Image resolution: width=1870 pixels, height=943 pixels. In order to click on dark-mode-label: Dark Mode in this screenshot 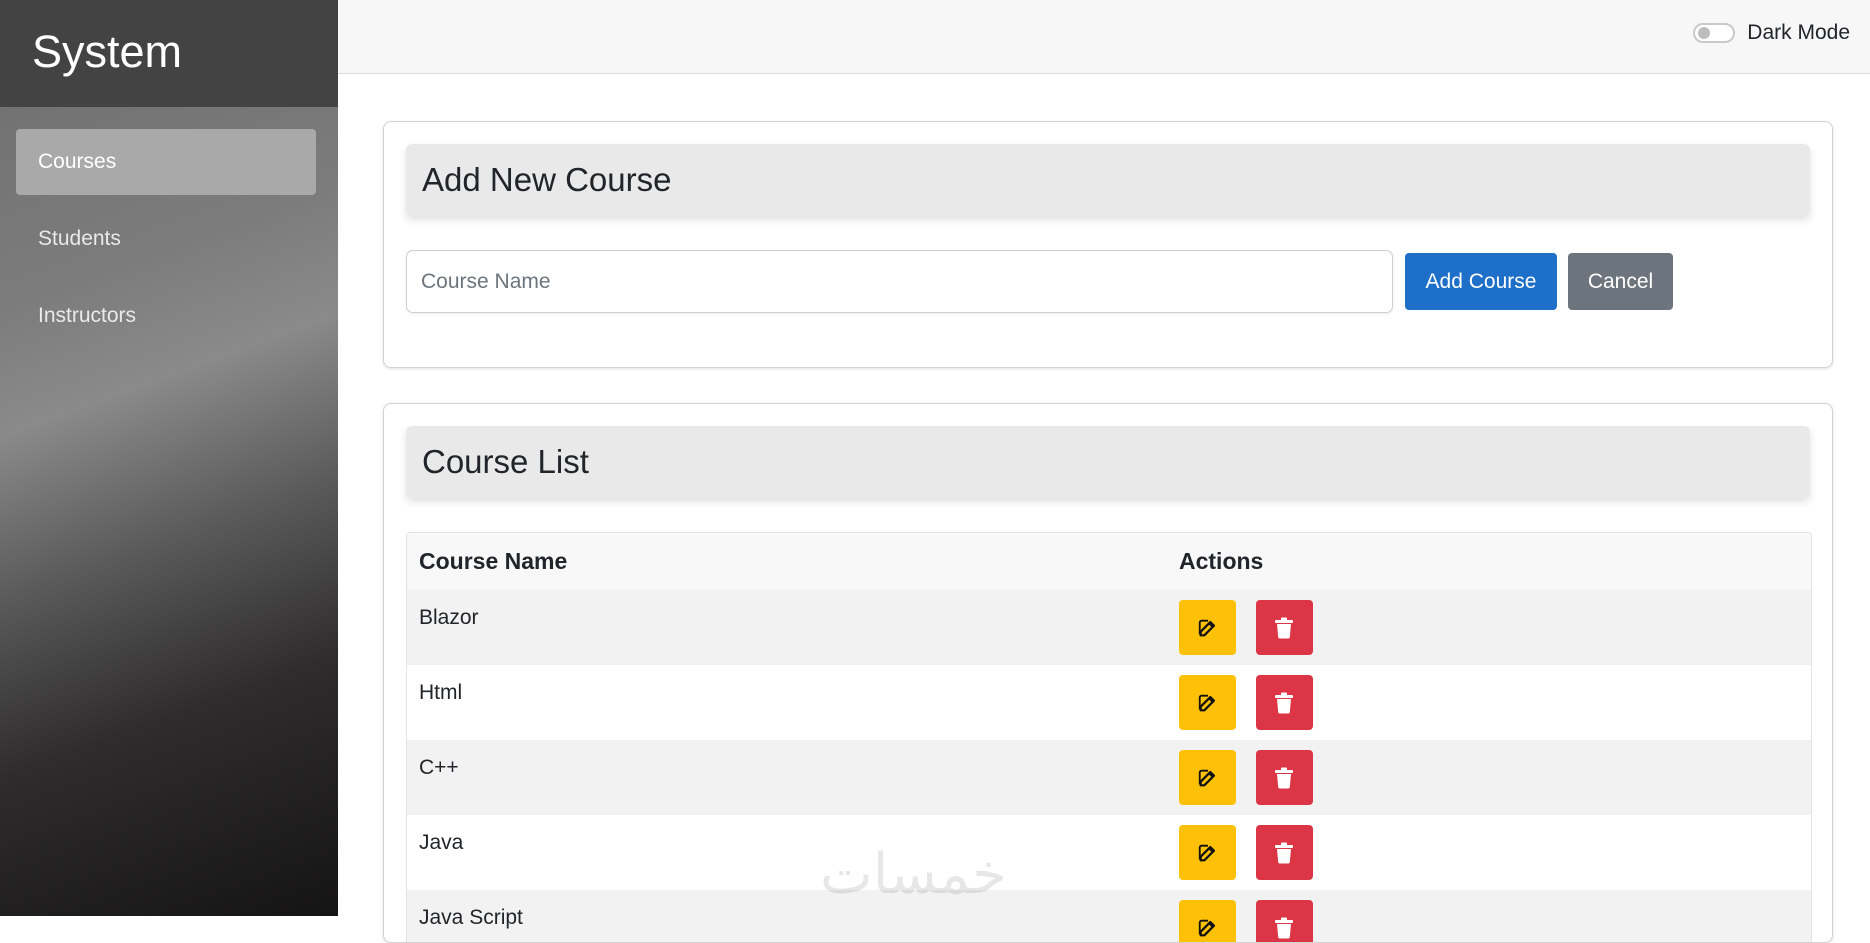, I will do `click(1798, 32)`.